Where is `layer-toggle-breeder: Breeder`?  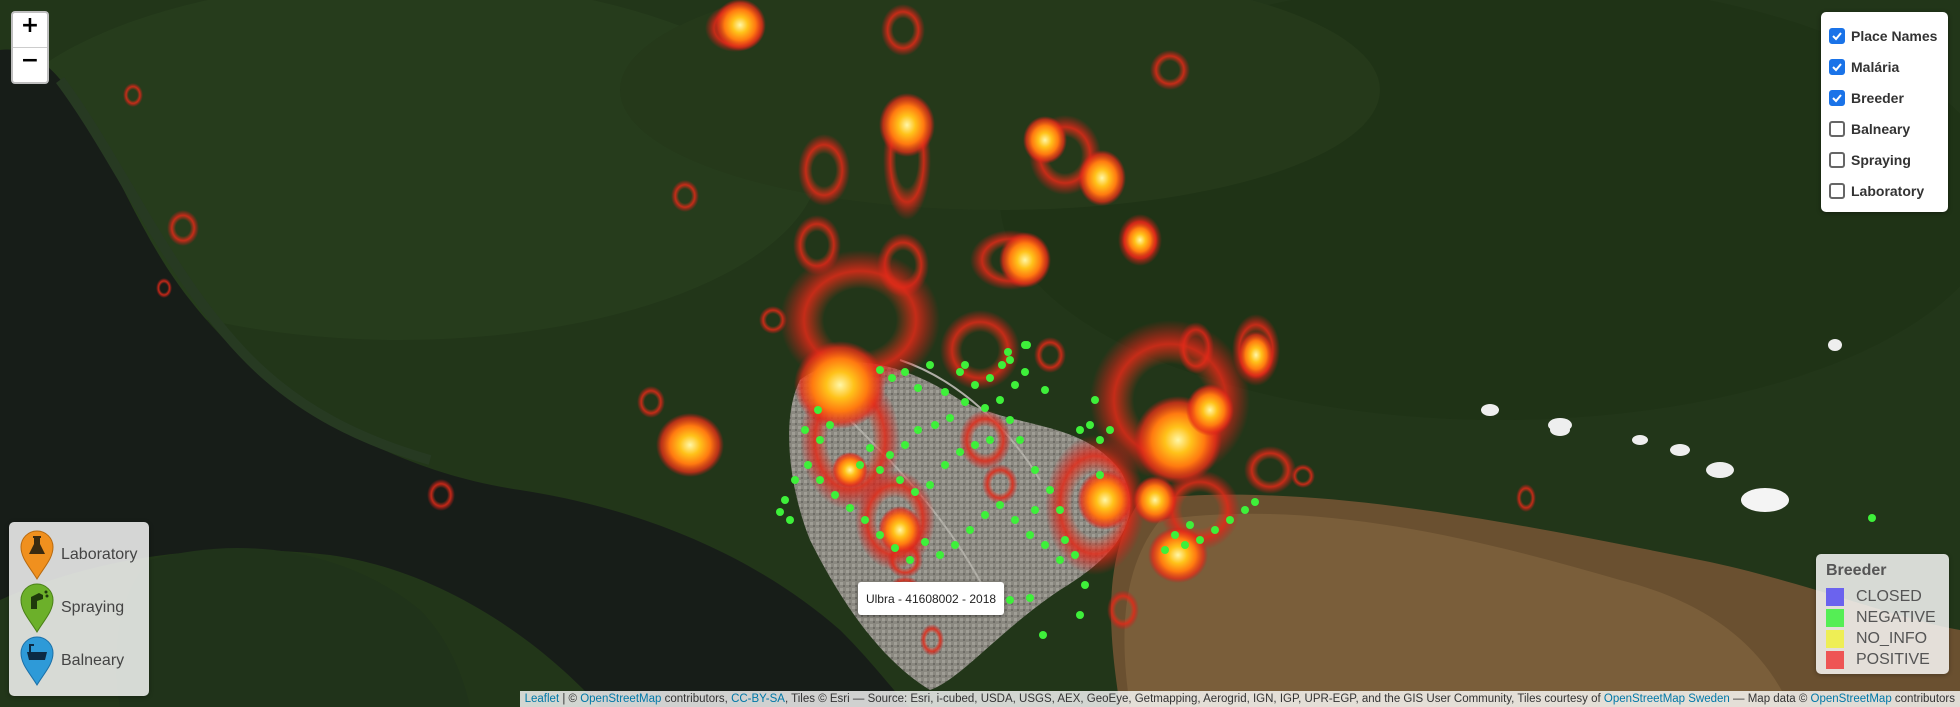 layer-toggle-breeder: Breeder is located at coordinates (1885, 97).